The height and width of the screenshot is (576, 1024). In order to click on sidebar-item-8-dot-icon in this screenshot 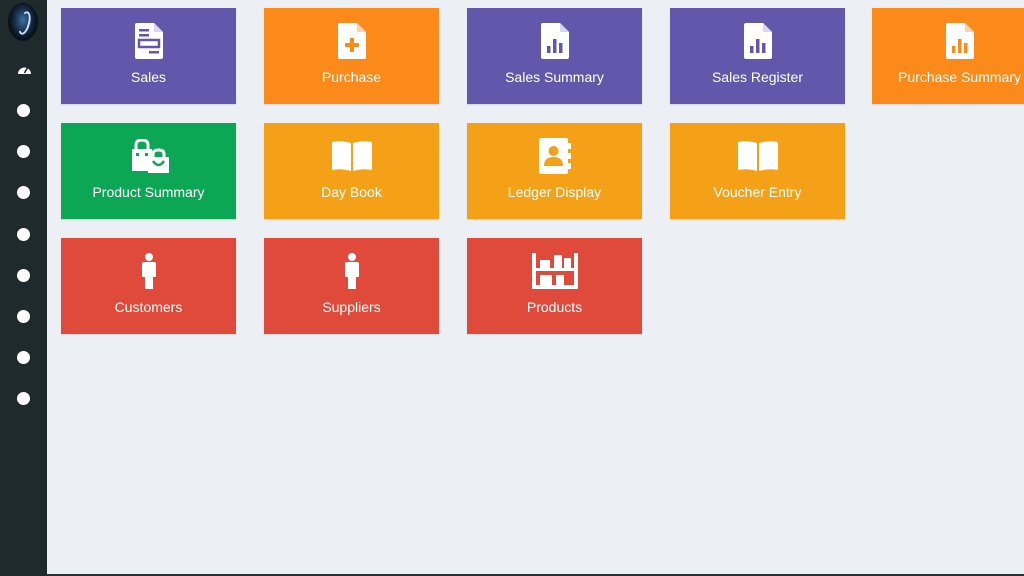, I will do `click(23, 398)`.